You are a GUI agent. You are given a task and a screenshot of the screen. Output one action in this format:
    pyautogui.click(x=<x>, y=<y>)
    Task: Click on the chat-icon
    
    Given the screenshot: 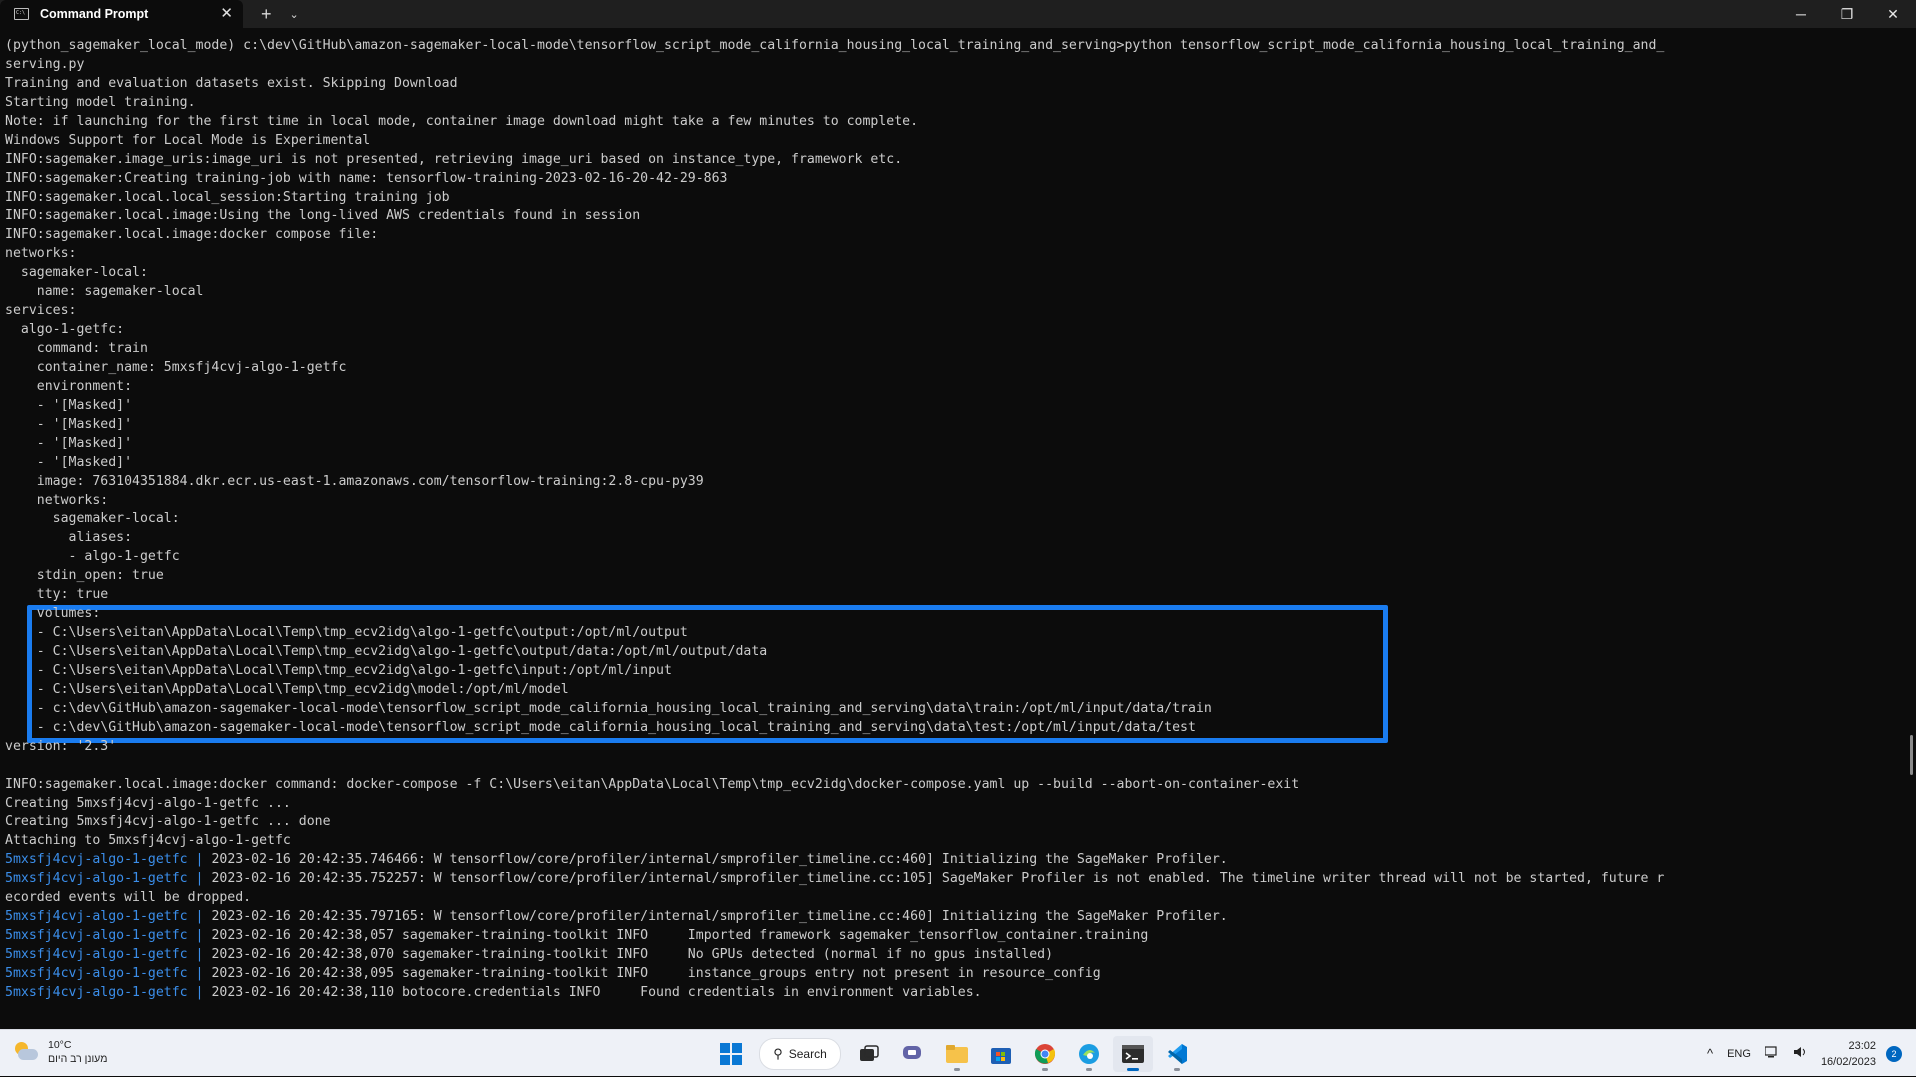 What is the action you would take?
    pyautogui.click(x=912, y=1052)
    